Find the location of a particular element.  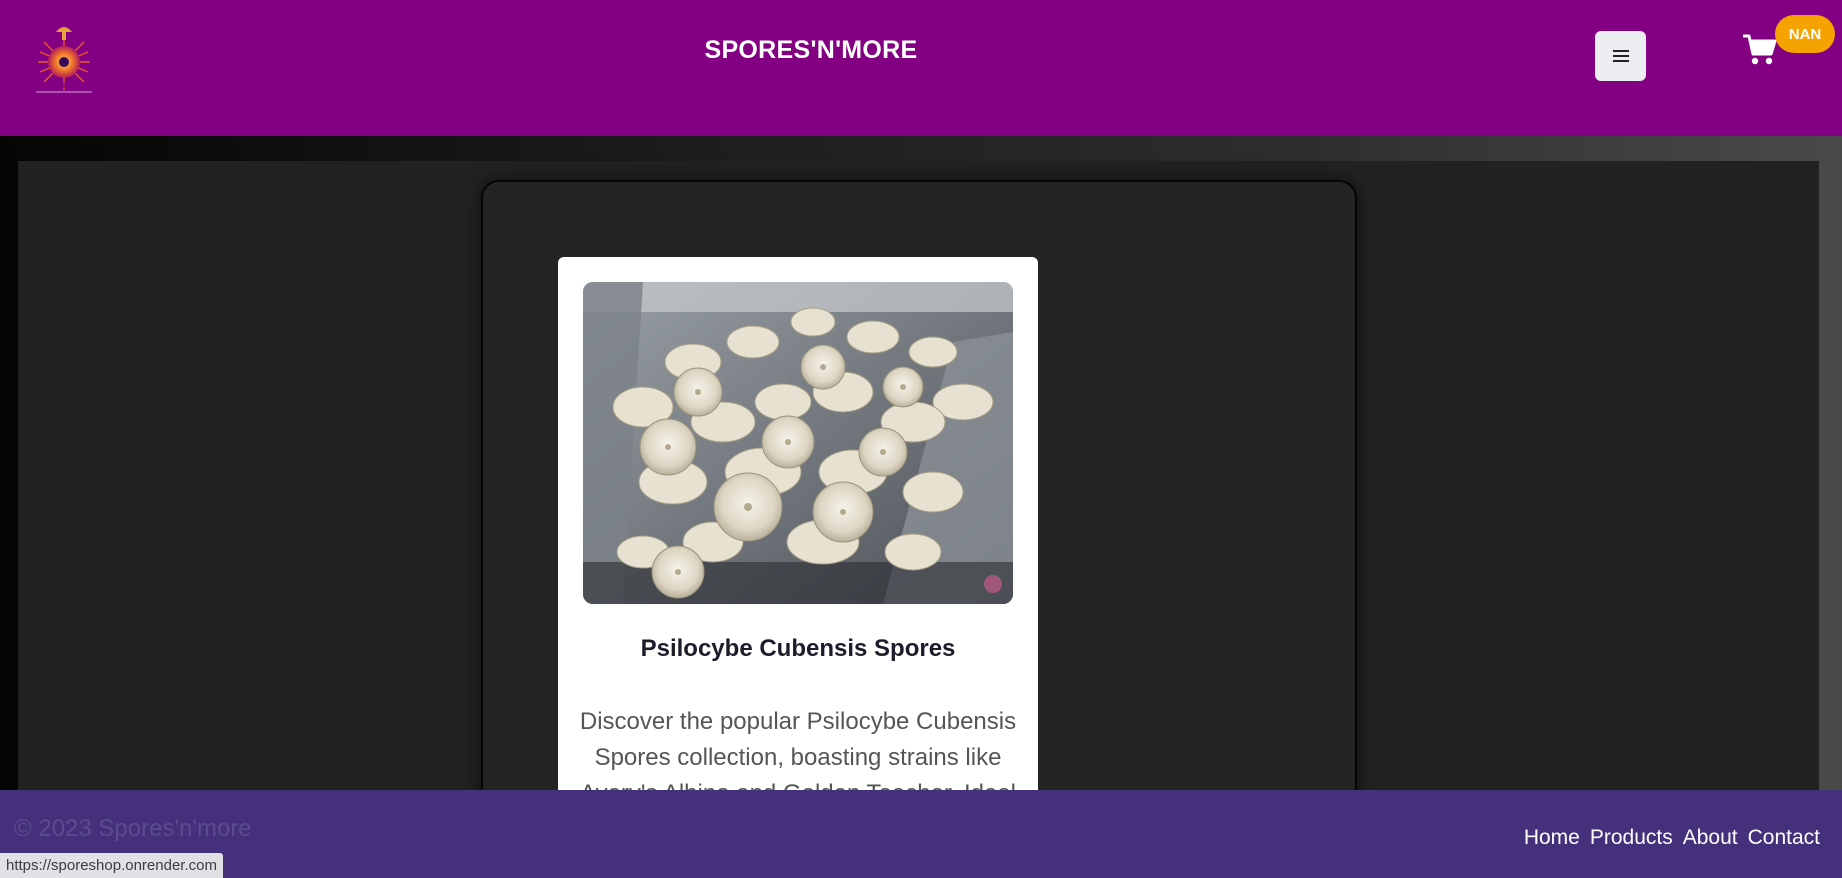

footer-link-home: Home is located at coordinates (1552, 838).